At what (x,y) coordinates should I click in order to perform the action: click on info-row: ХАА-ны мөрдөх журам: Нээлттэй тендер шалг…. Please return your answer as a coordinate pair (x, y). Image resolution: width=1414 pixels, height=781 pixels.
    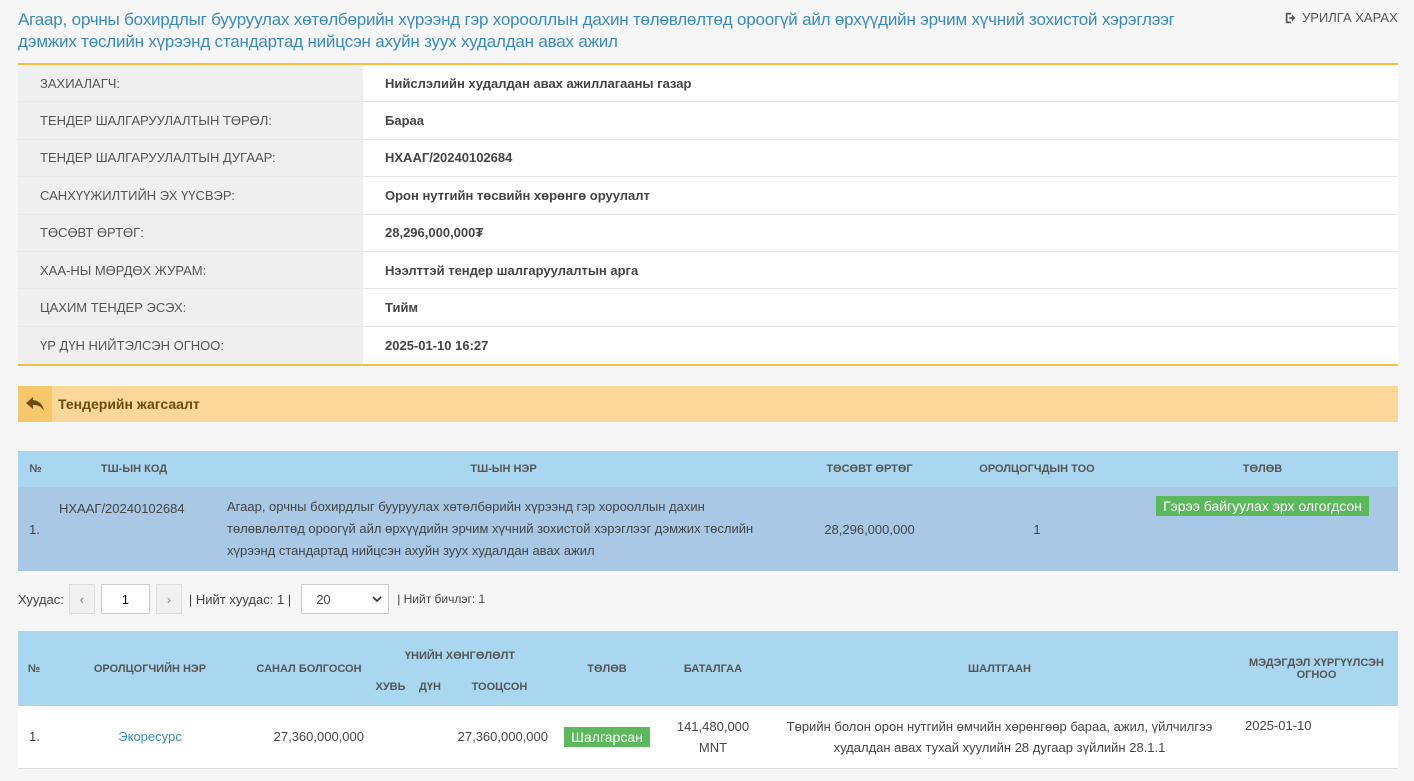
    Looking at the image, I should click on (708, 270).